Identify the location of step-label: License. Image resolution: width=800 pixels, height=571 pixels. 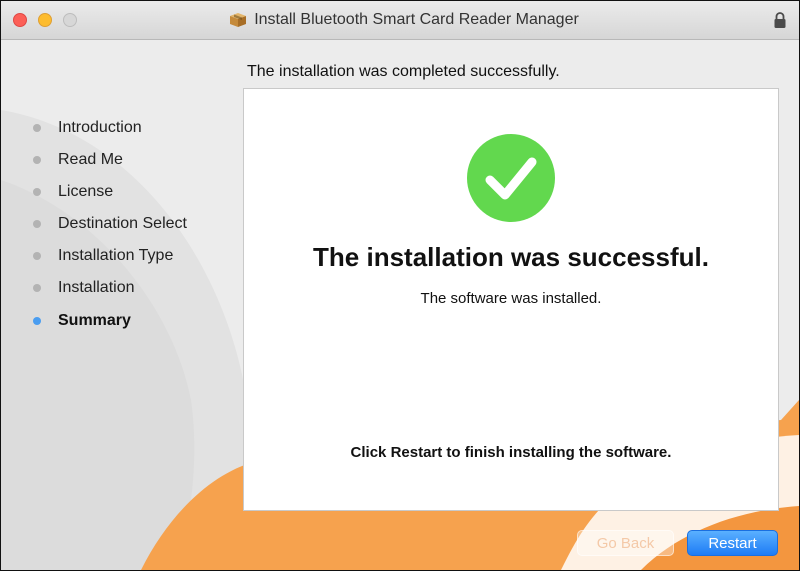
(86, 191).